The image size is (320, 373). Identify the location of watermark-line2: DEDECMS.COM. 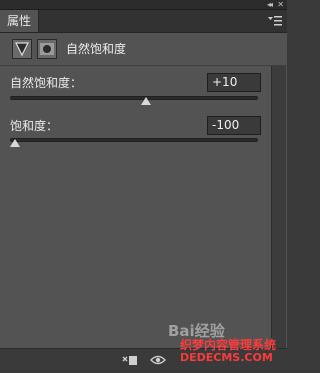
(226, 357).